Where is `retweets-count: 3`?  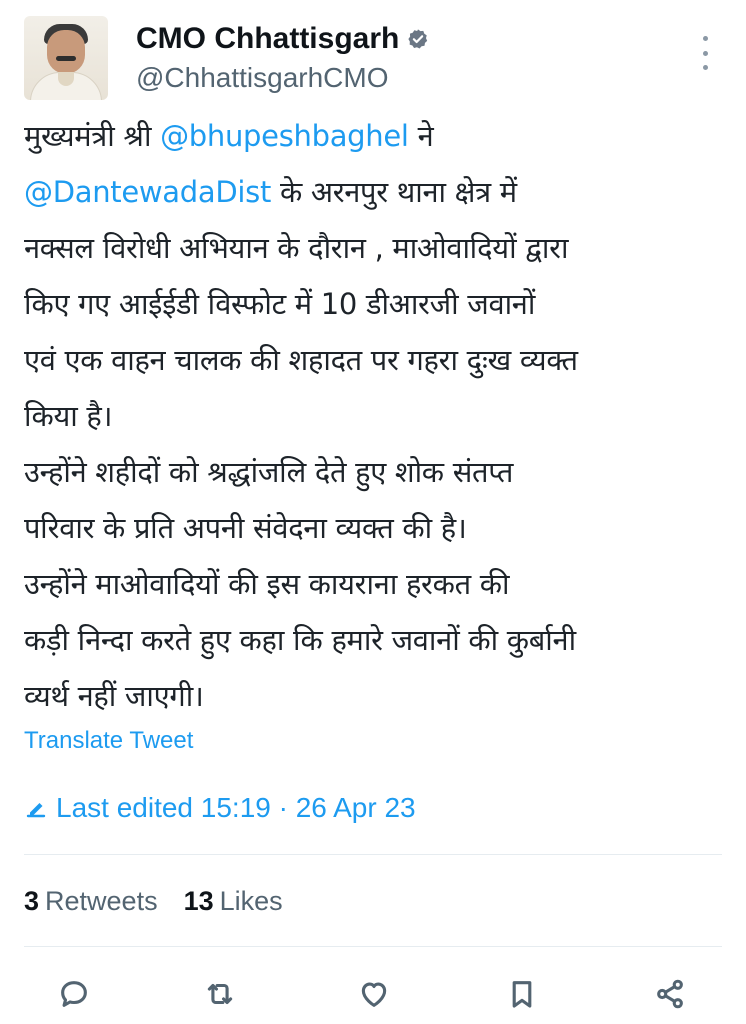 retweets-count: 3 is located at coordinates (32, 901).